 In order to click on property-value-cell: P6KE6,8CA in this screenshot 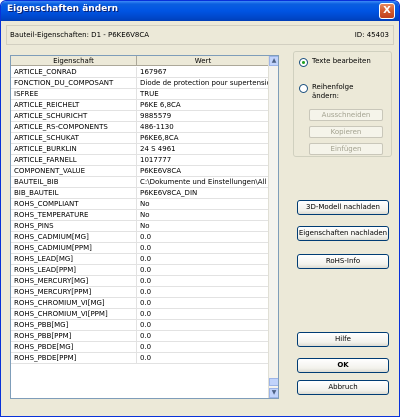, I will do `click(203, 138)`.